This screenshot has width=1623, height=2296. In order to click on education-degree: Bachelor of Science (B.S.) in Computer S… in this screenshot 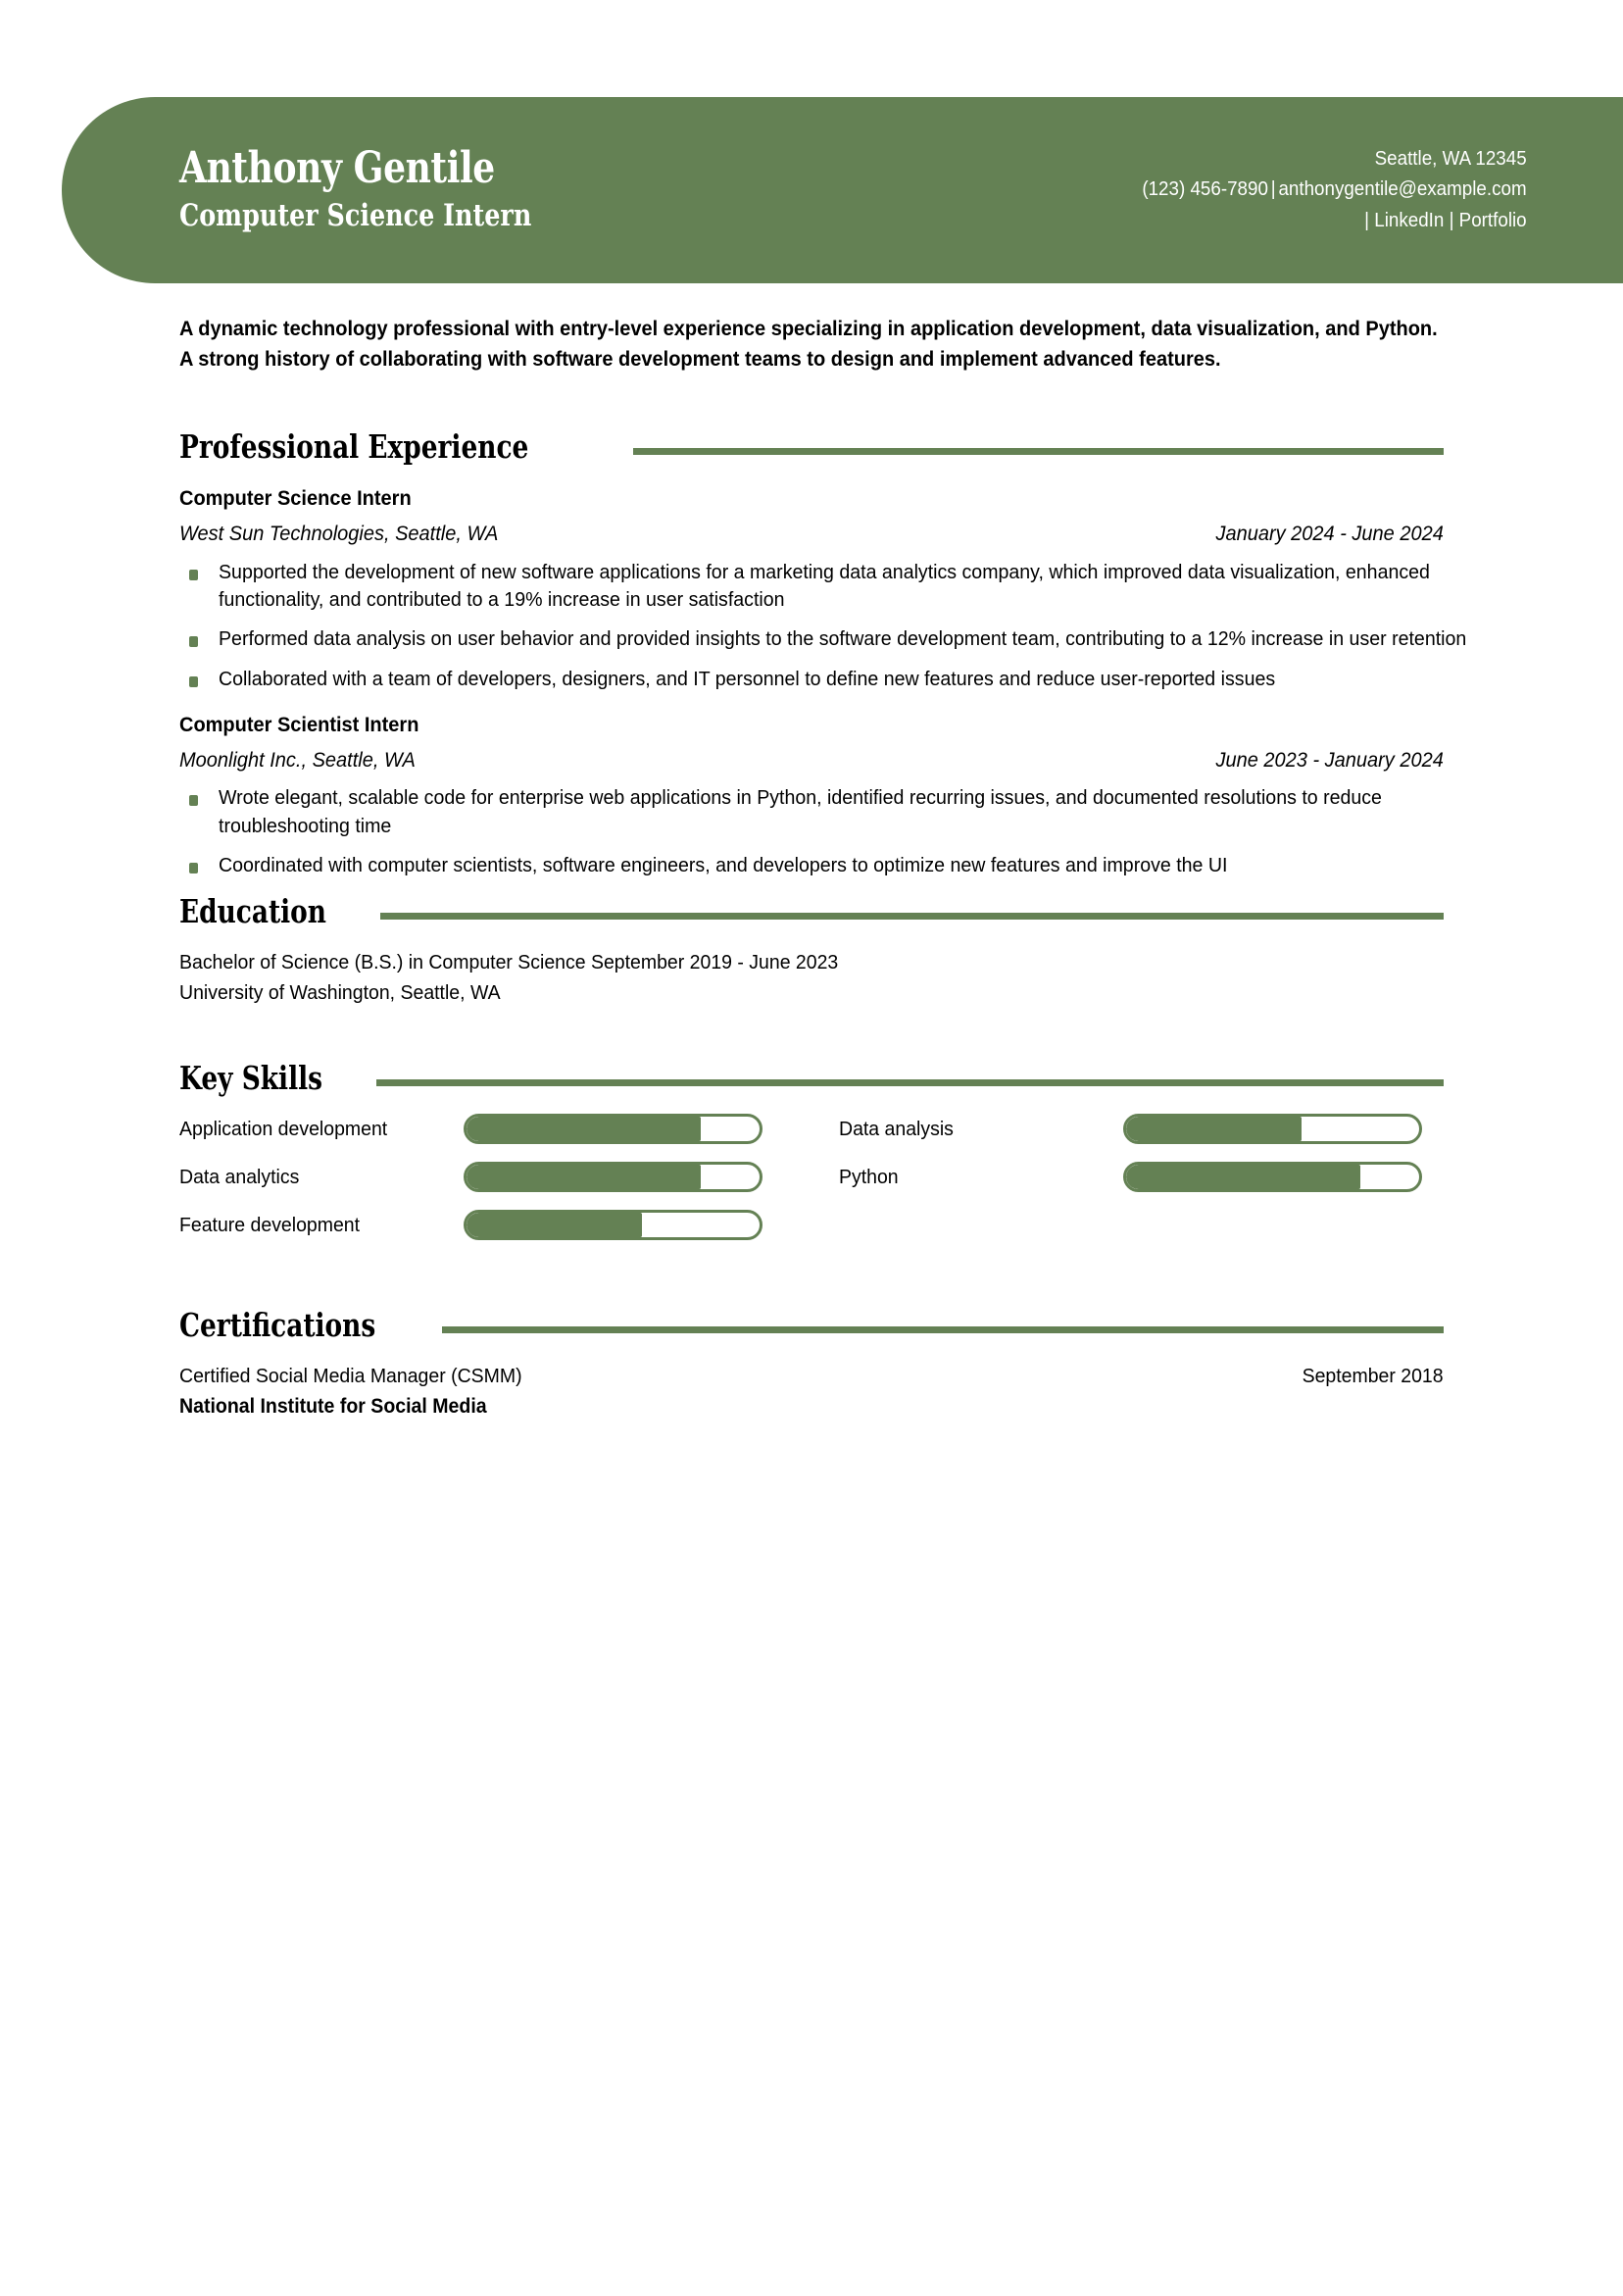, I will do `click(509, 962)`.